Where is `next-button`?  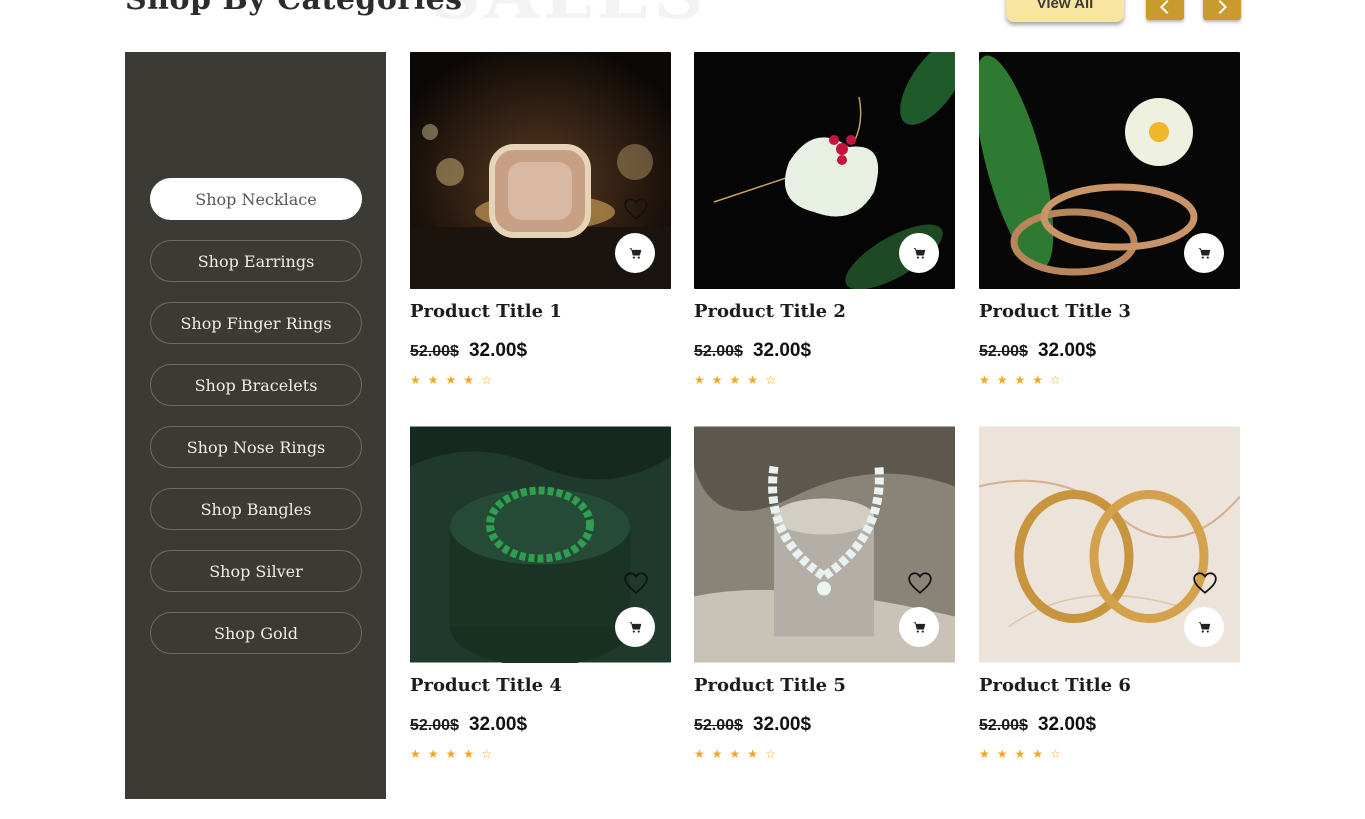
next-button is located at coordinates (1222, 10).